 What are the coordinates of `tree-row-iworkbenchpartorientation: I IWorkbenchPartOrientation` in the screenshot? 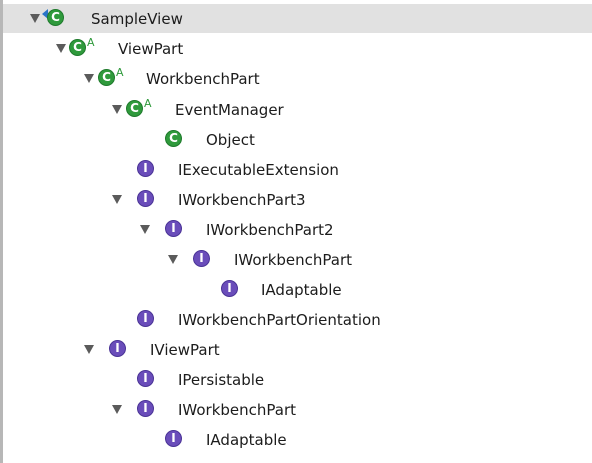 It's located at (297, 319).